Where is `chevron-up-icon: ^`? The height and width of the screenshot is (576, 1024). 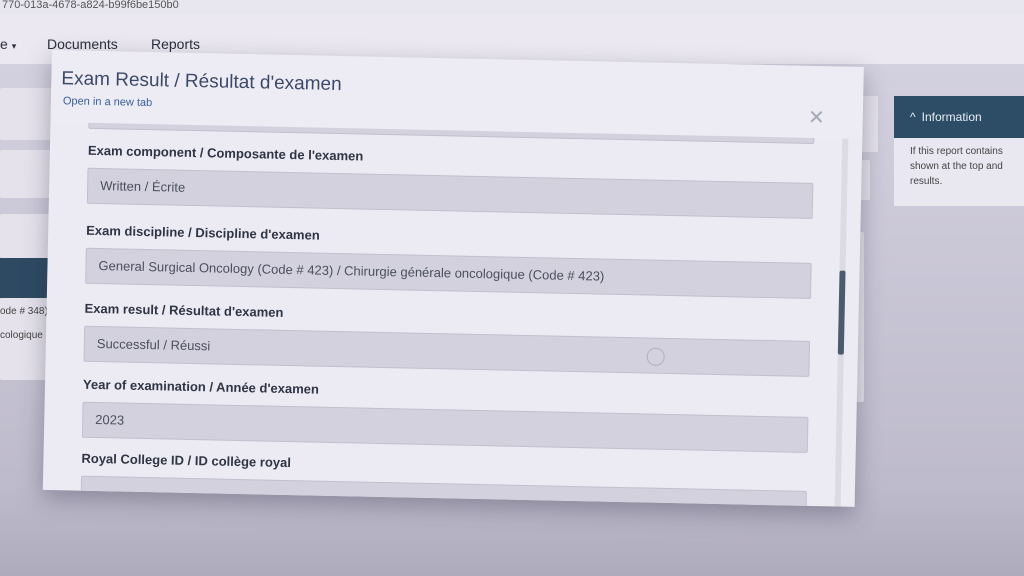 chevron-up-icon: ^ is located at coordinates (913, 117).